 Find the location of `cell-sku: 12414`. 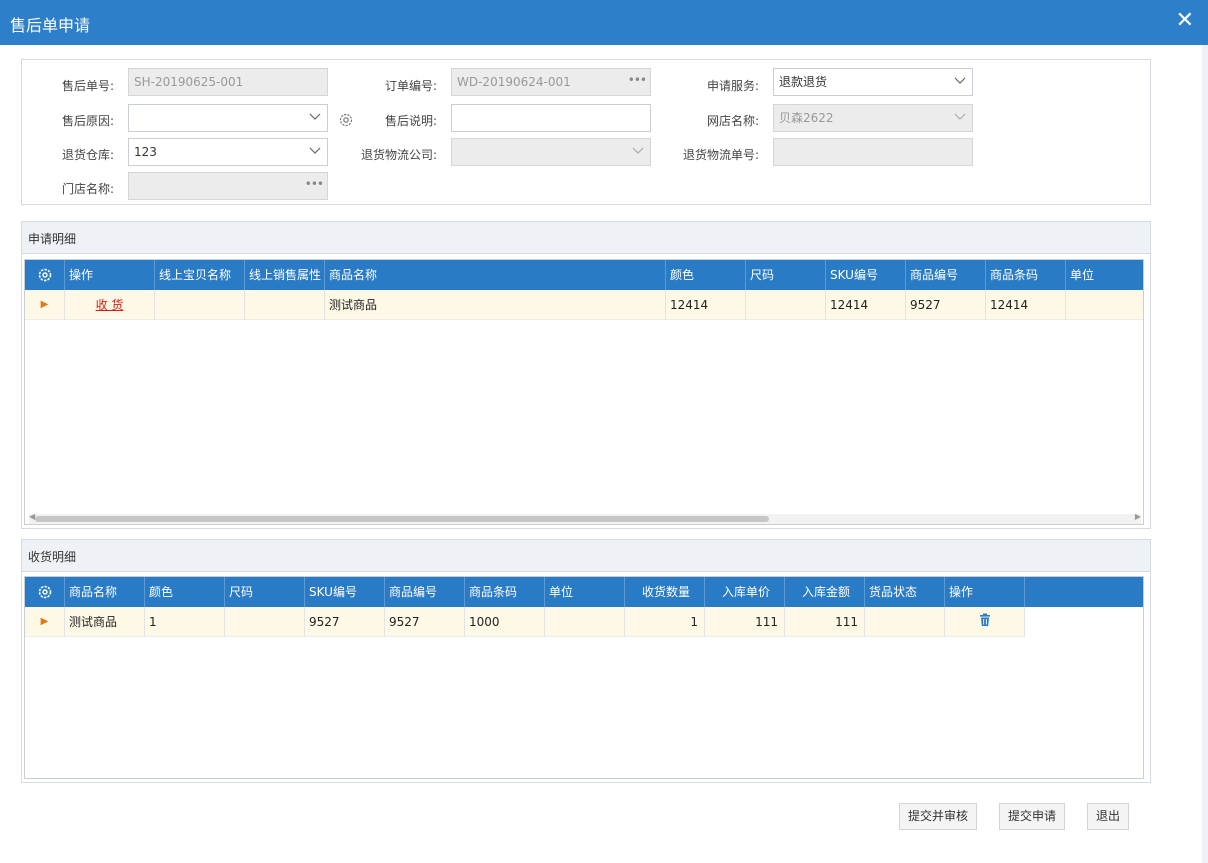

cell-sku: 12414 is located at coordinates (866, 305).